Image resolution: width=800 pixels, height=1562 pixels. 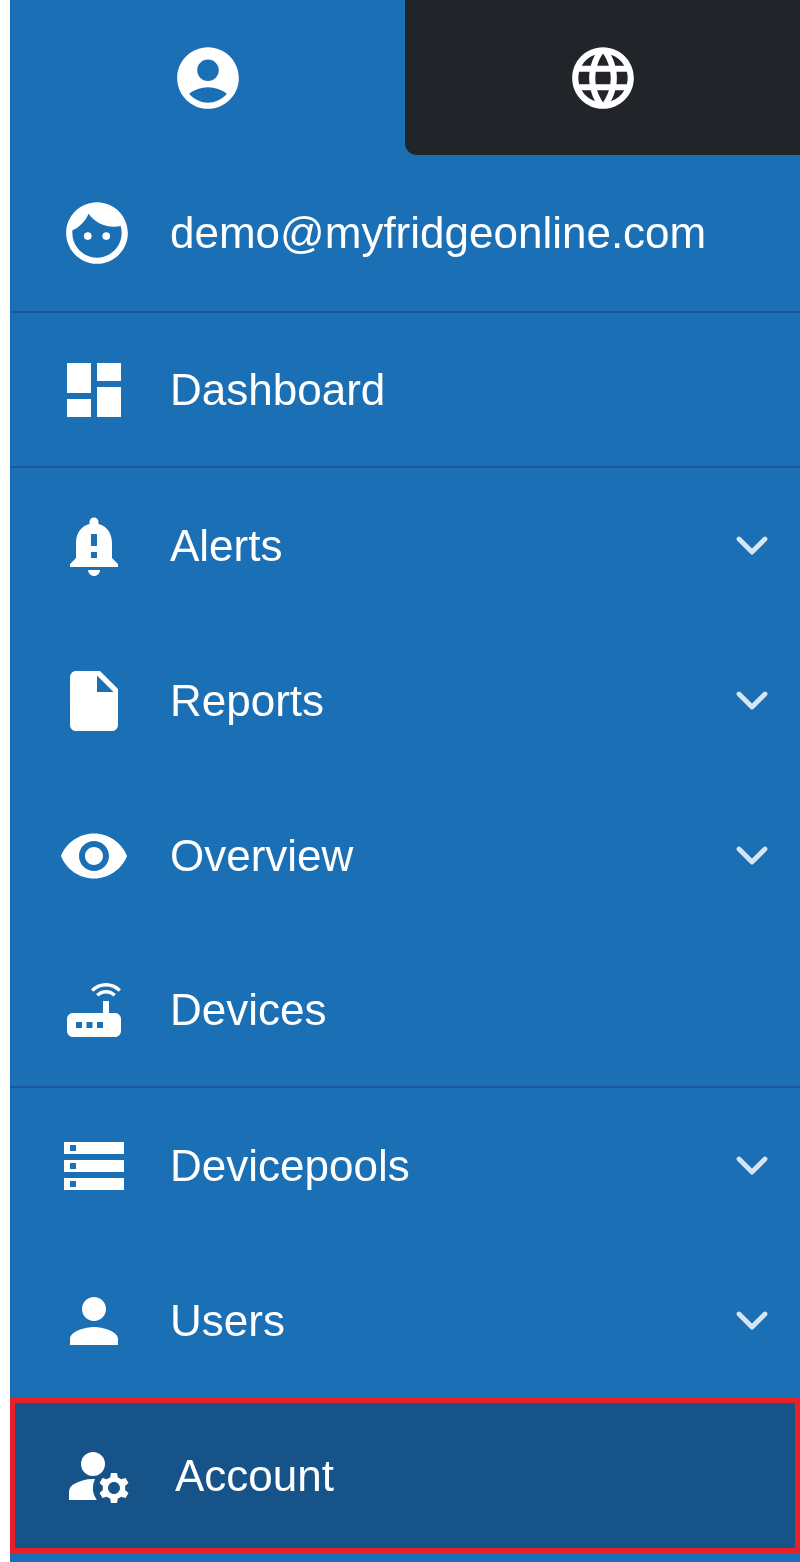 I want to click on menu-label: Alerts, so click(x=227, y=545).